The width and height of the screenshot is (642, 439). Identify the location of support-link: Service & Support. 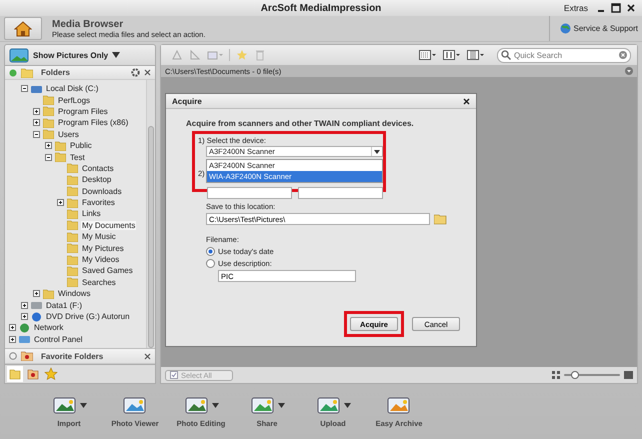
(606, 28).